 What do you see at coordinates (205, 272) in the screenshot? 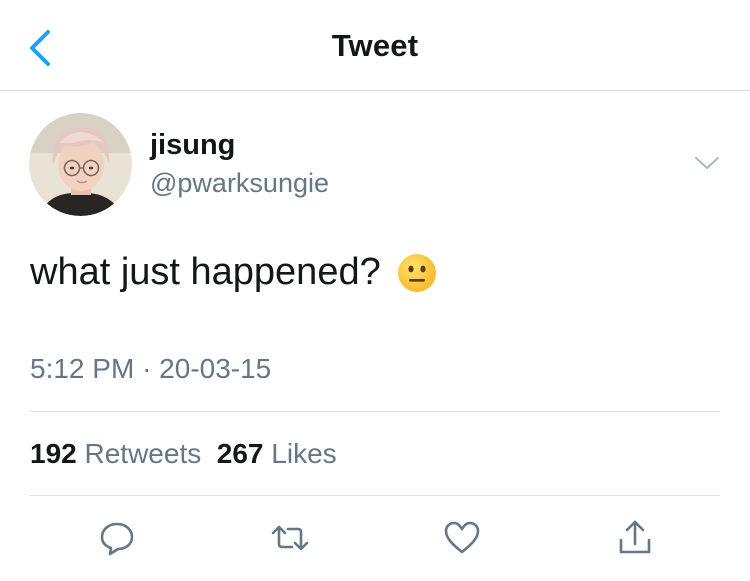
I see `tweet-text: what just happened?` at bounding box center [205, 272].